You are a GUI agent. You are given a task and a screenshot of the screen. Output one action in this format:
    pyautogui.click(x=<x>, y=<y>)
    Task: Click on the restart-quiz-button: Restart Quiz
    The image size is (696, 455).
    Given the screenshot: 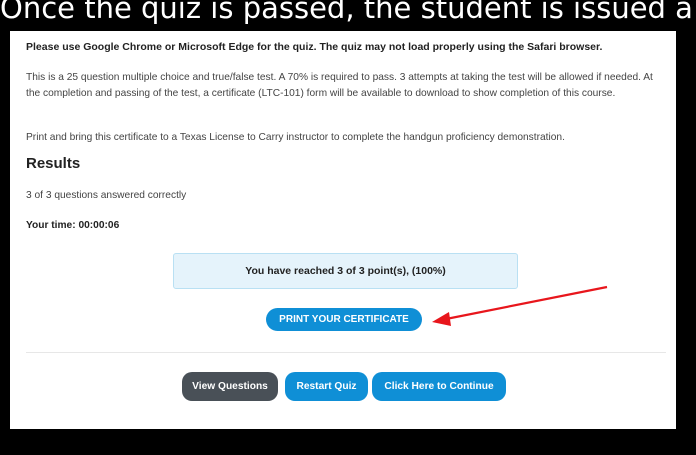 What is the action you would take?
    pyautogui.click(x=326, y=386)
    